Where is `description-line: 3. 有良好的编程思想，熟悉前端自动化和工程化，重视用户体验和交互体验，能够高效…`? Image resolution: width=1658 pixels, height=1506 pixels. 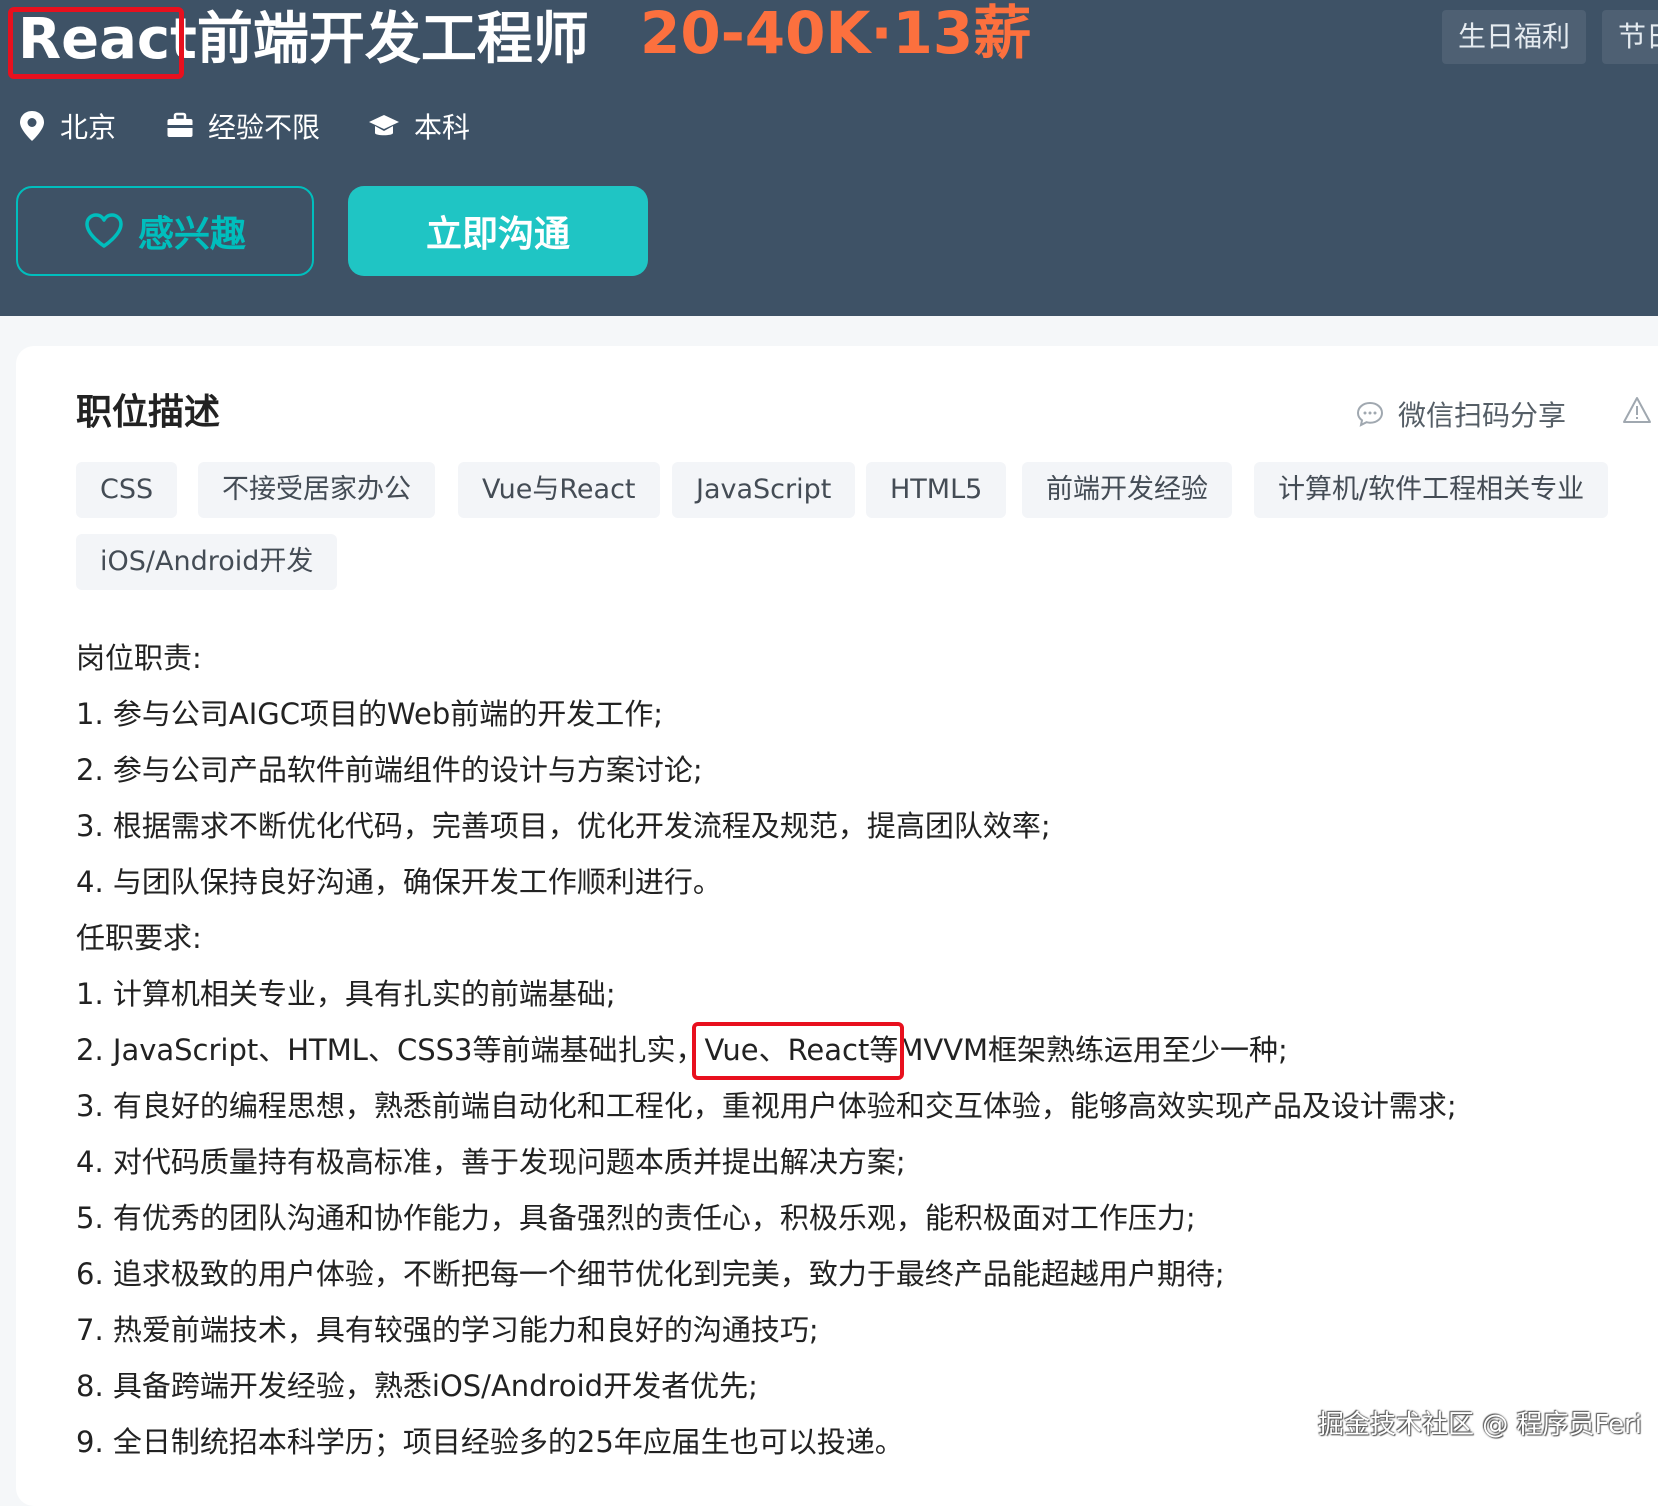 description-line: 3. 有良好的编程思想，熟悉前端自动化和工程化，重视用户体验和交互体验，能够高效… is located at coordinates (766, 1106).